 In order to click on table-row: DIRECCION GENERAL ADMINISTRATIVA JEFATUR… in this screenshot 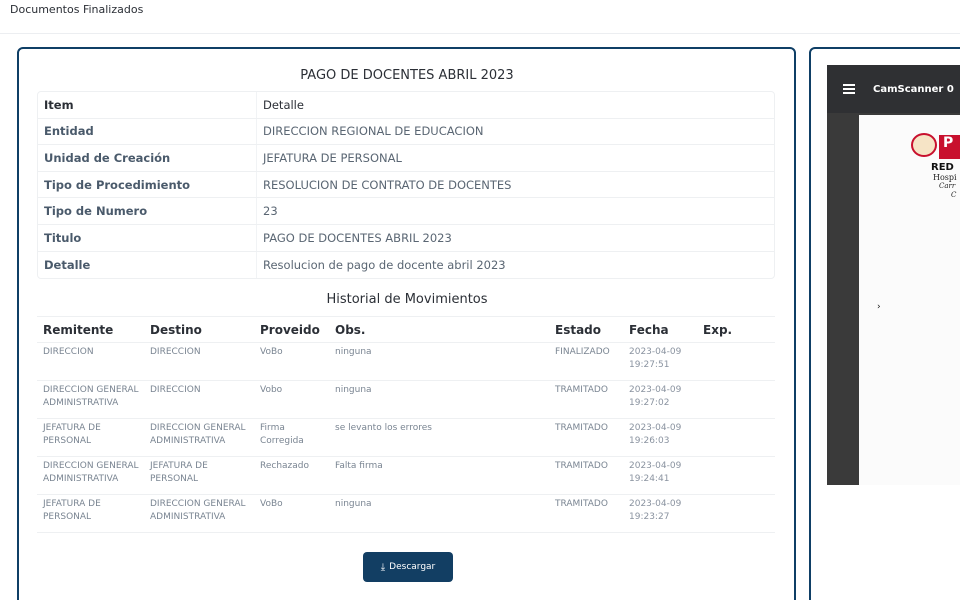, I will do `click(406, 475)`.